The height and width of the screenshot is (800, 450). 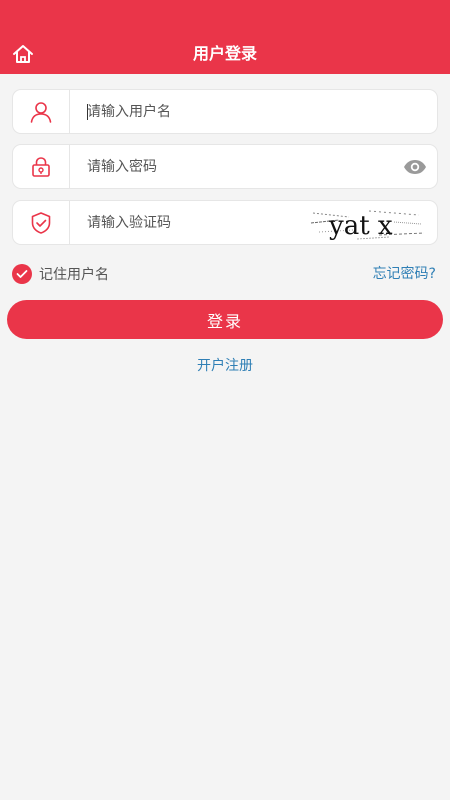 I want to click on username-icon-cell, so click(x=41, y=111).